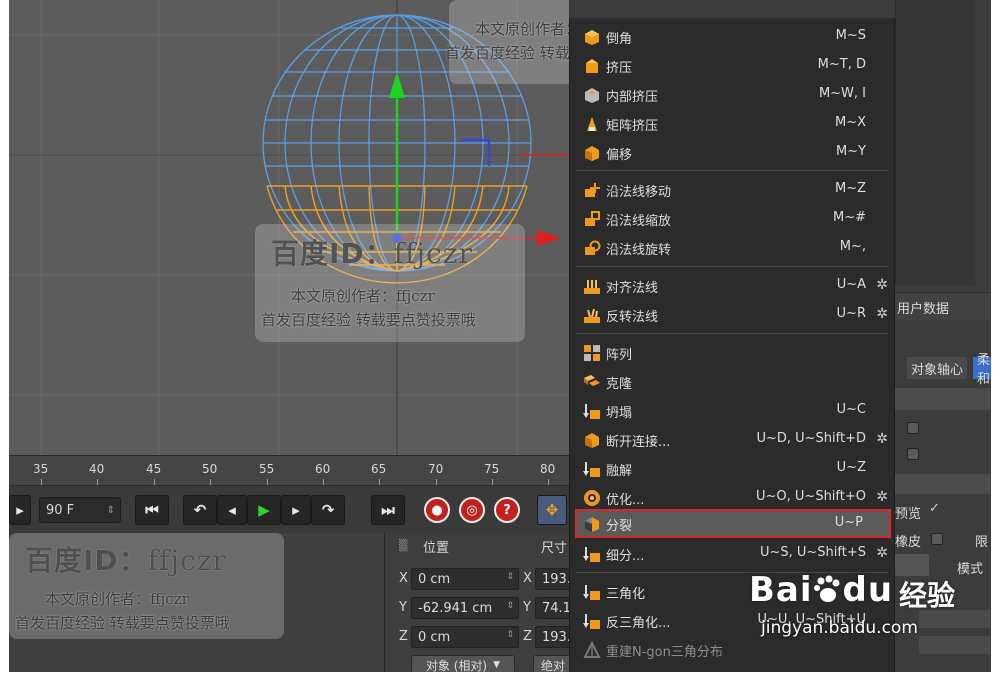  I want to click on melt-icon, so click(592, 469).